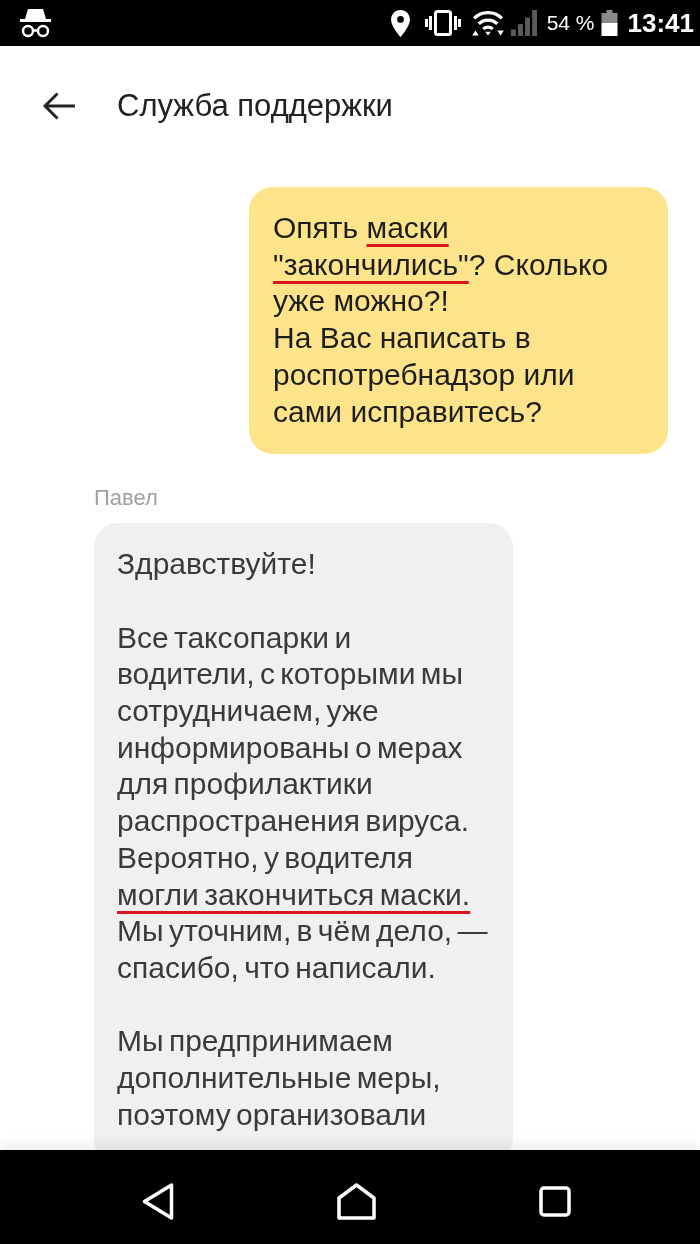  Describe the element at coordinates (487, 23) in the screenshot. I see `wifi-icon` at that location.